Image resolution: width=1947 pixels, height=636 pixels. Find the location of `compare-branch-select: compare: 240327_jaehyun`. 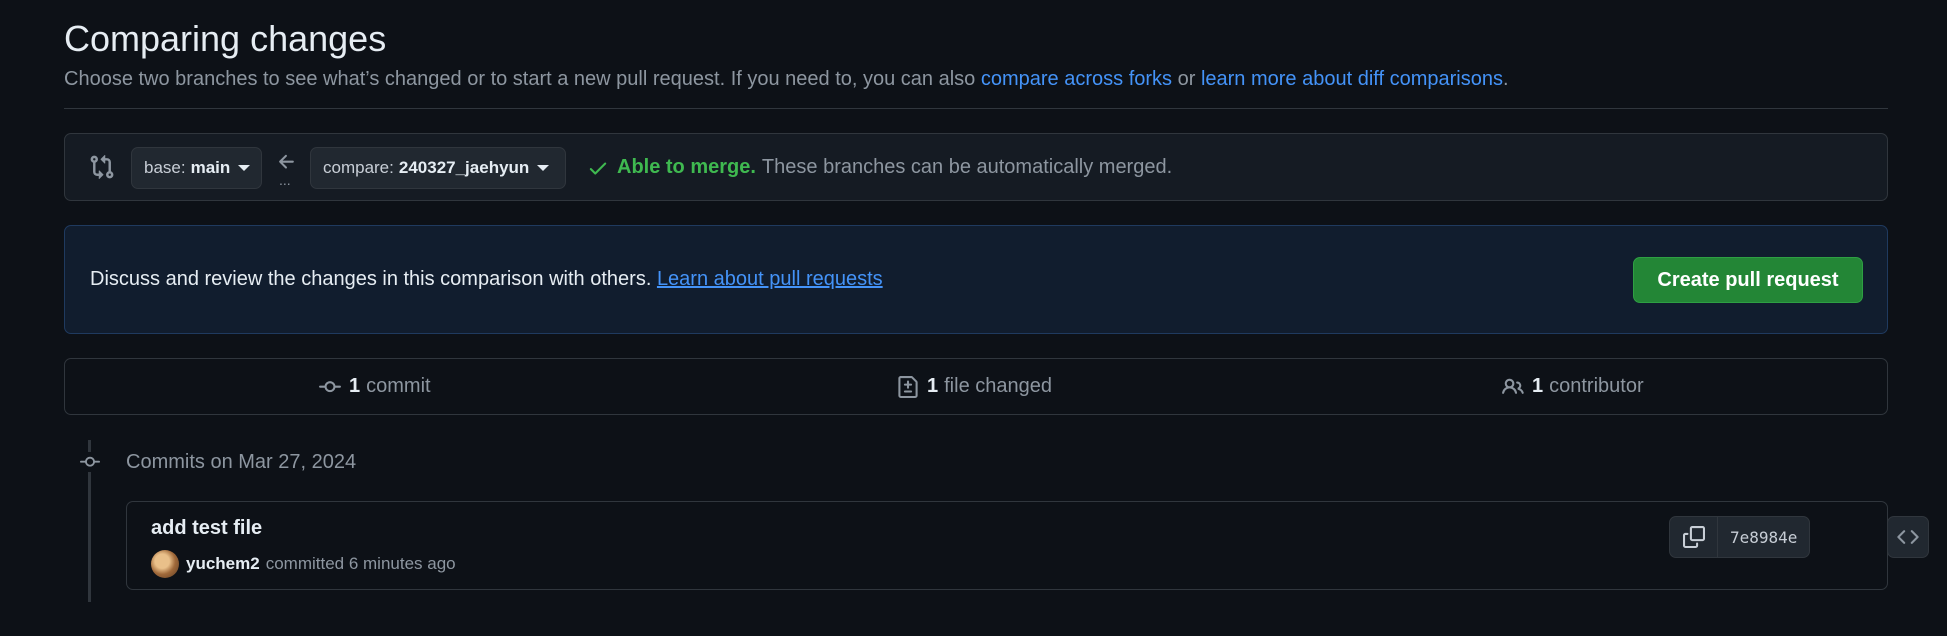

compare-branch-select: compare: 240327_jaehyun is located at coordinates (438, 168).